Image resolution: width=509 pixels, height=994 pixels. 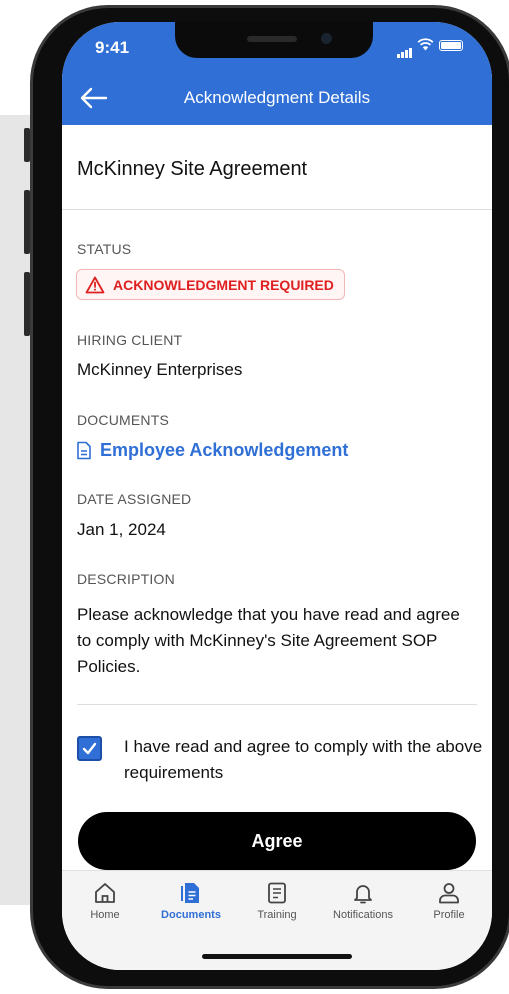 I want to click on agreement-checkbox, so click(x=89, y=748).